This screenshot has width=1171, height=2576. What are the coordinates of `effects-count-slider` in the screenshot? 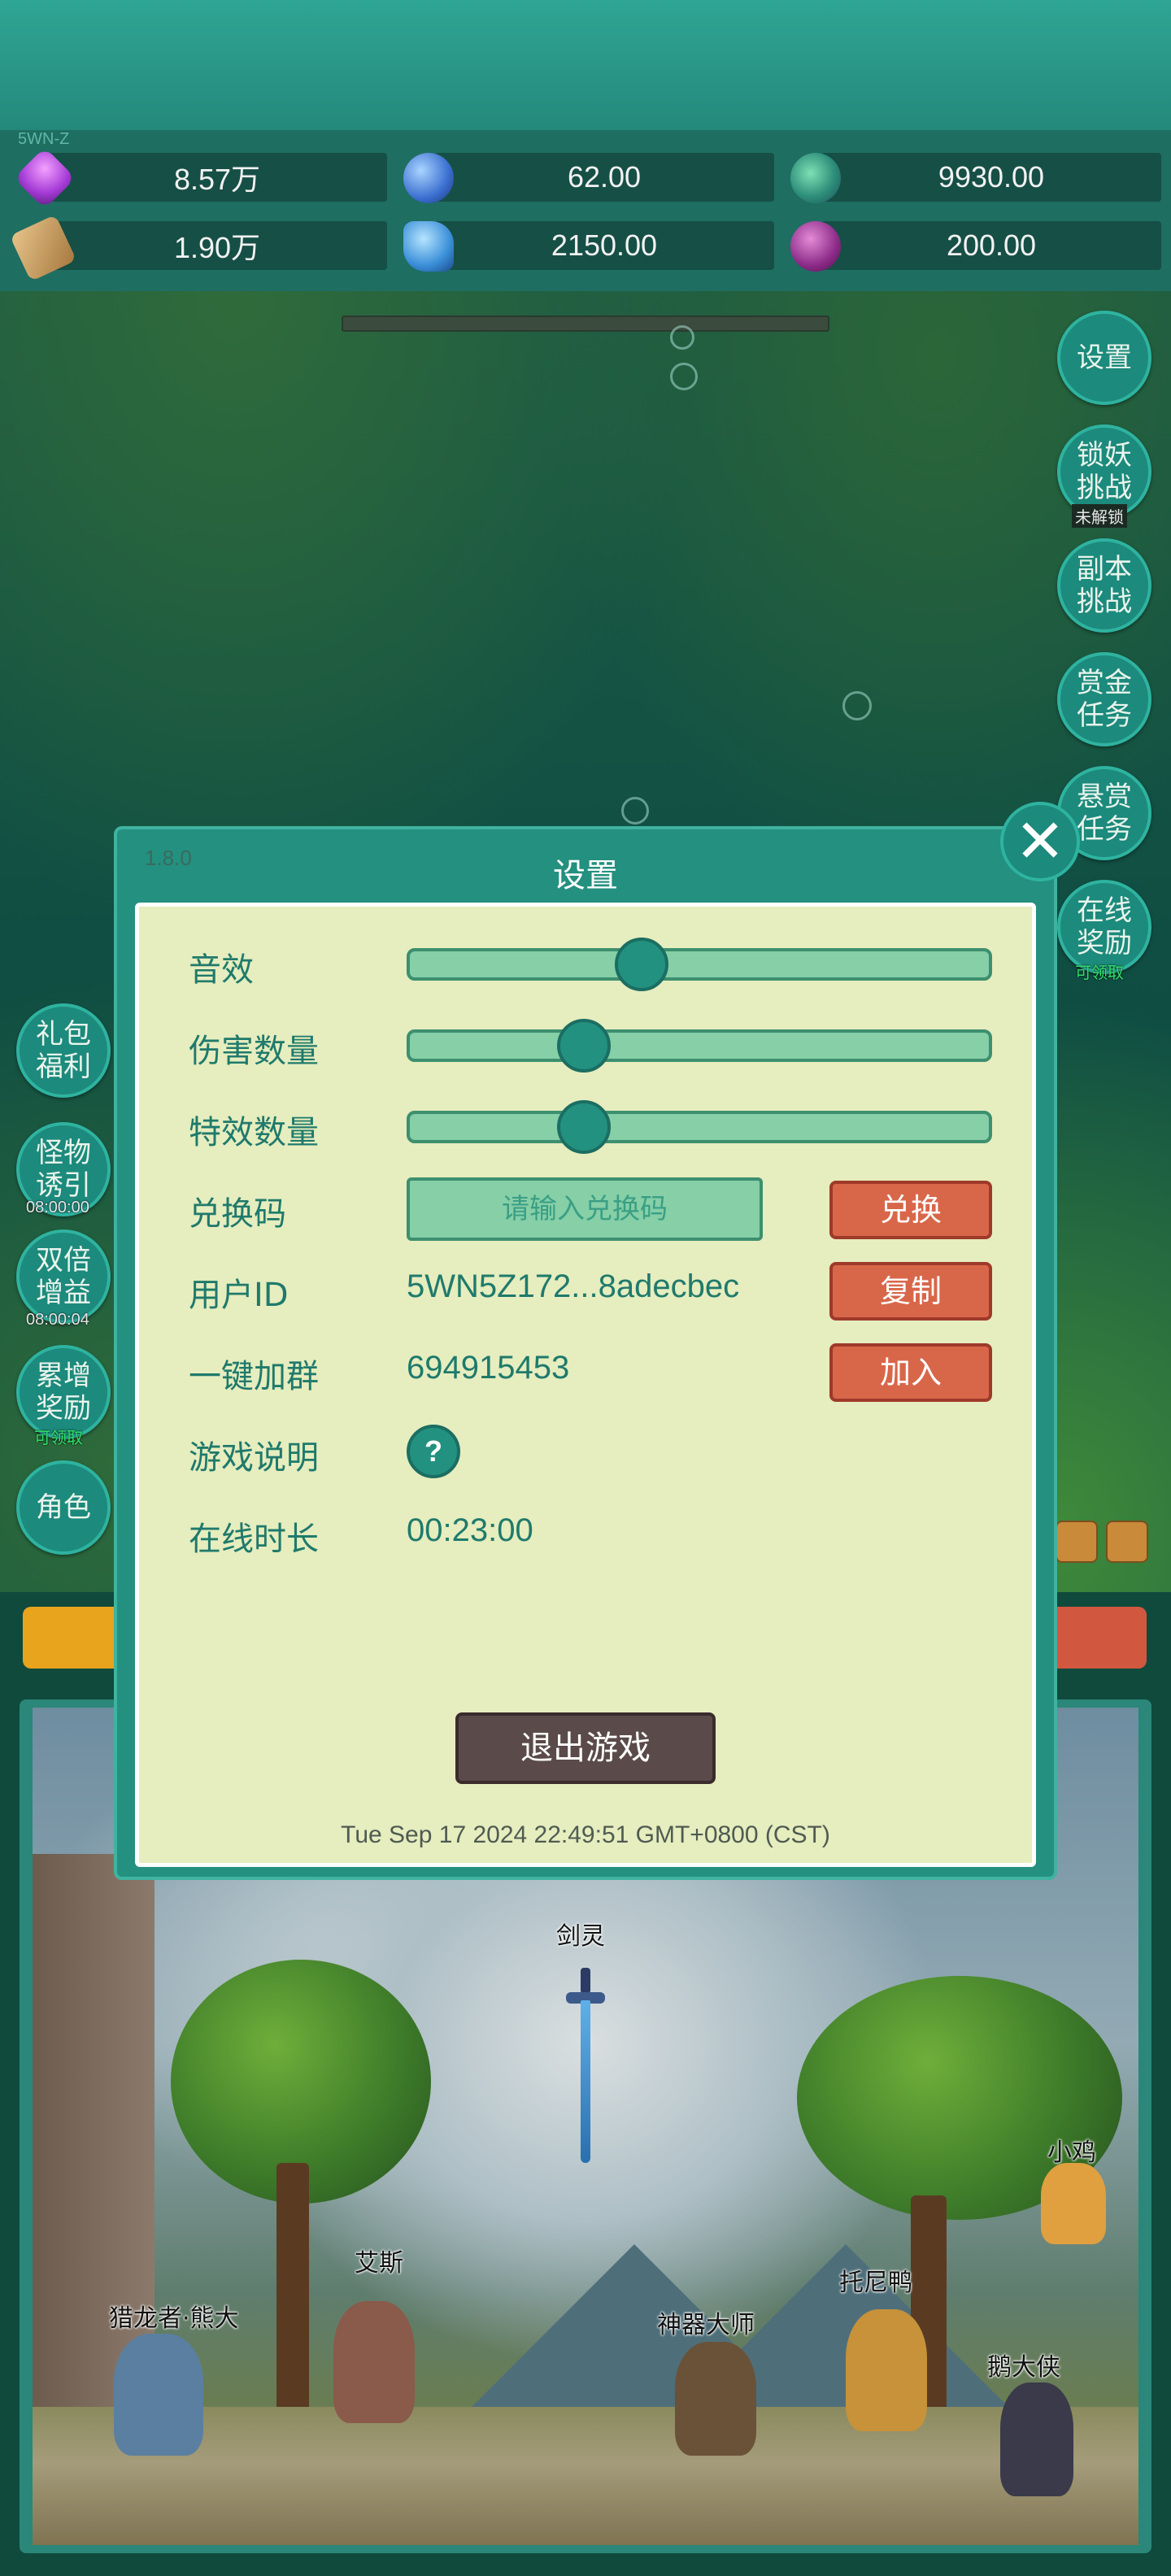 It's located at (700, 1127).